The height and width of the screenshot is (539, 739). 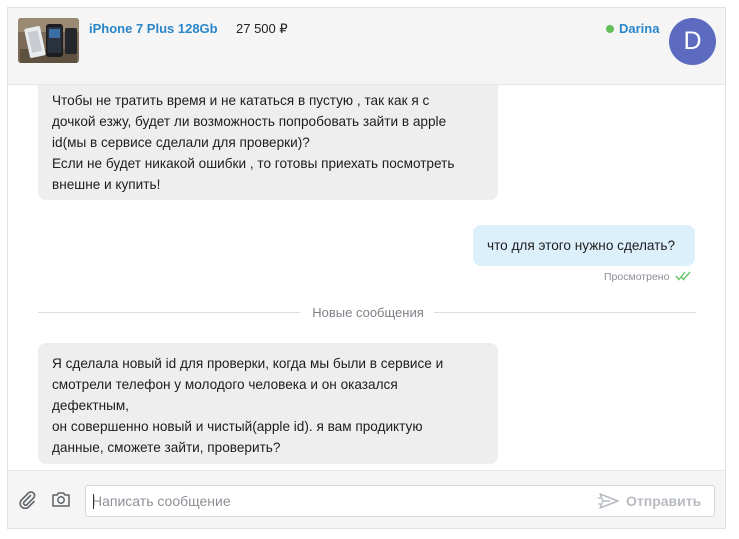 I want to click on divider-line-left, so click(x=169, y=312).